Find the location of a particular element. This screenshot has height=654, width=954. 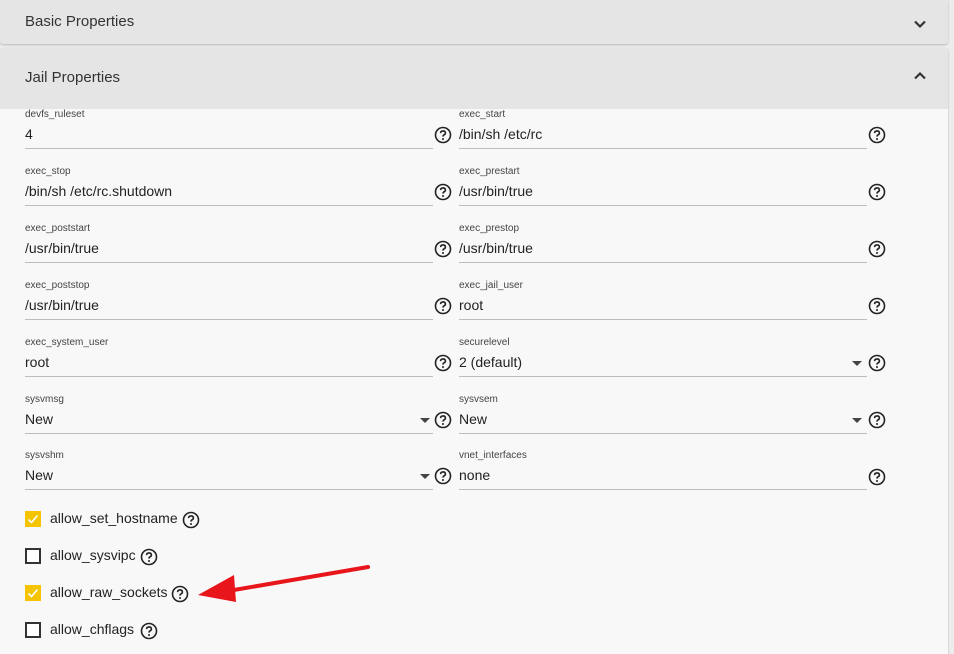

exec-system-user-field: exec_system_user root is located at coordinates (229, 357).